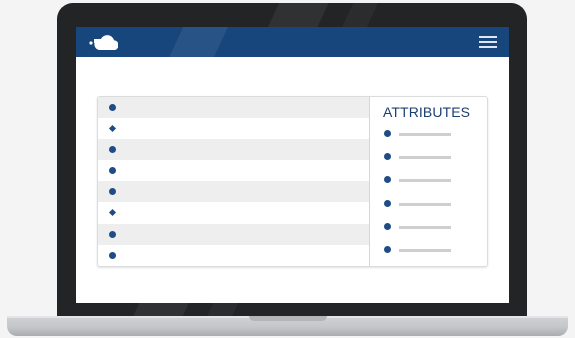 Image resolution: width=575 pixels, height=338 pixels. I want to click on app-header, so click(292, 42).